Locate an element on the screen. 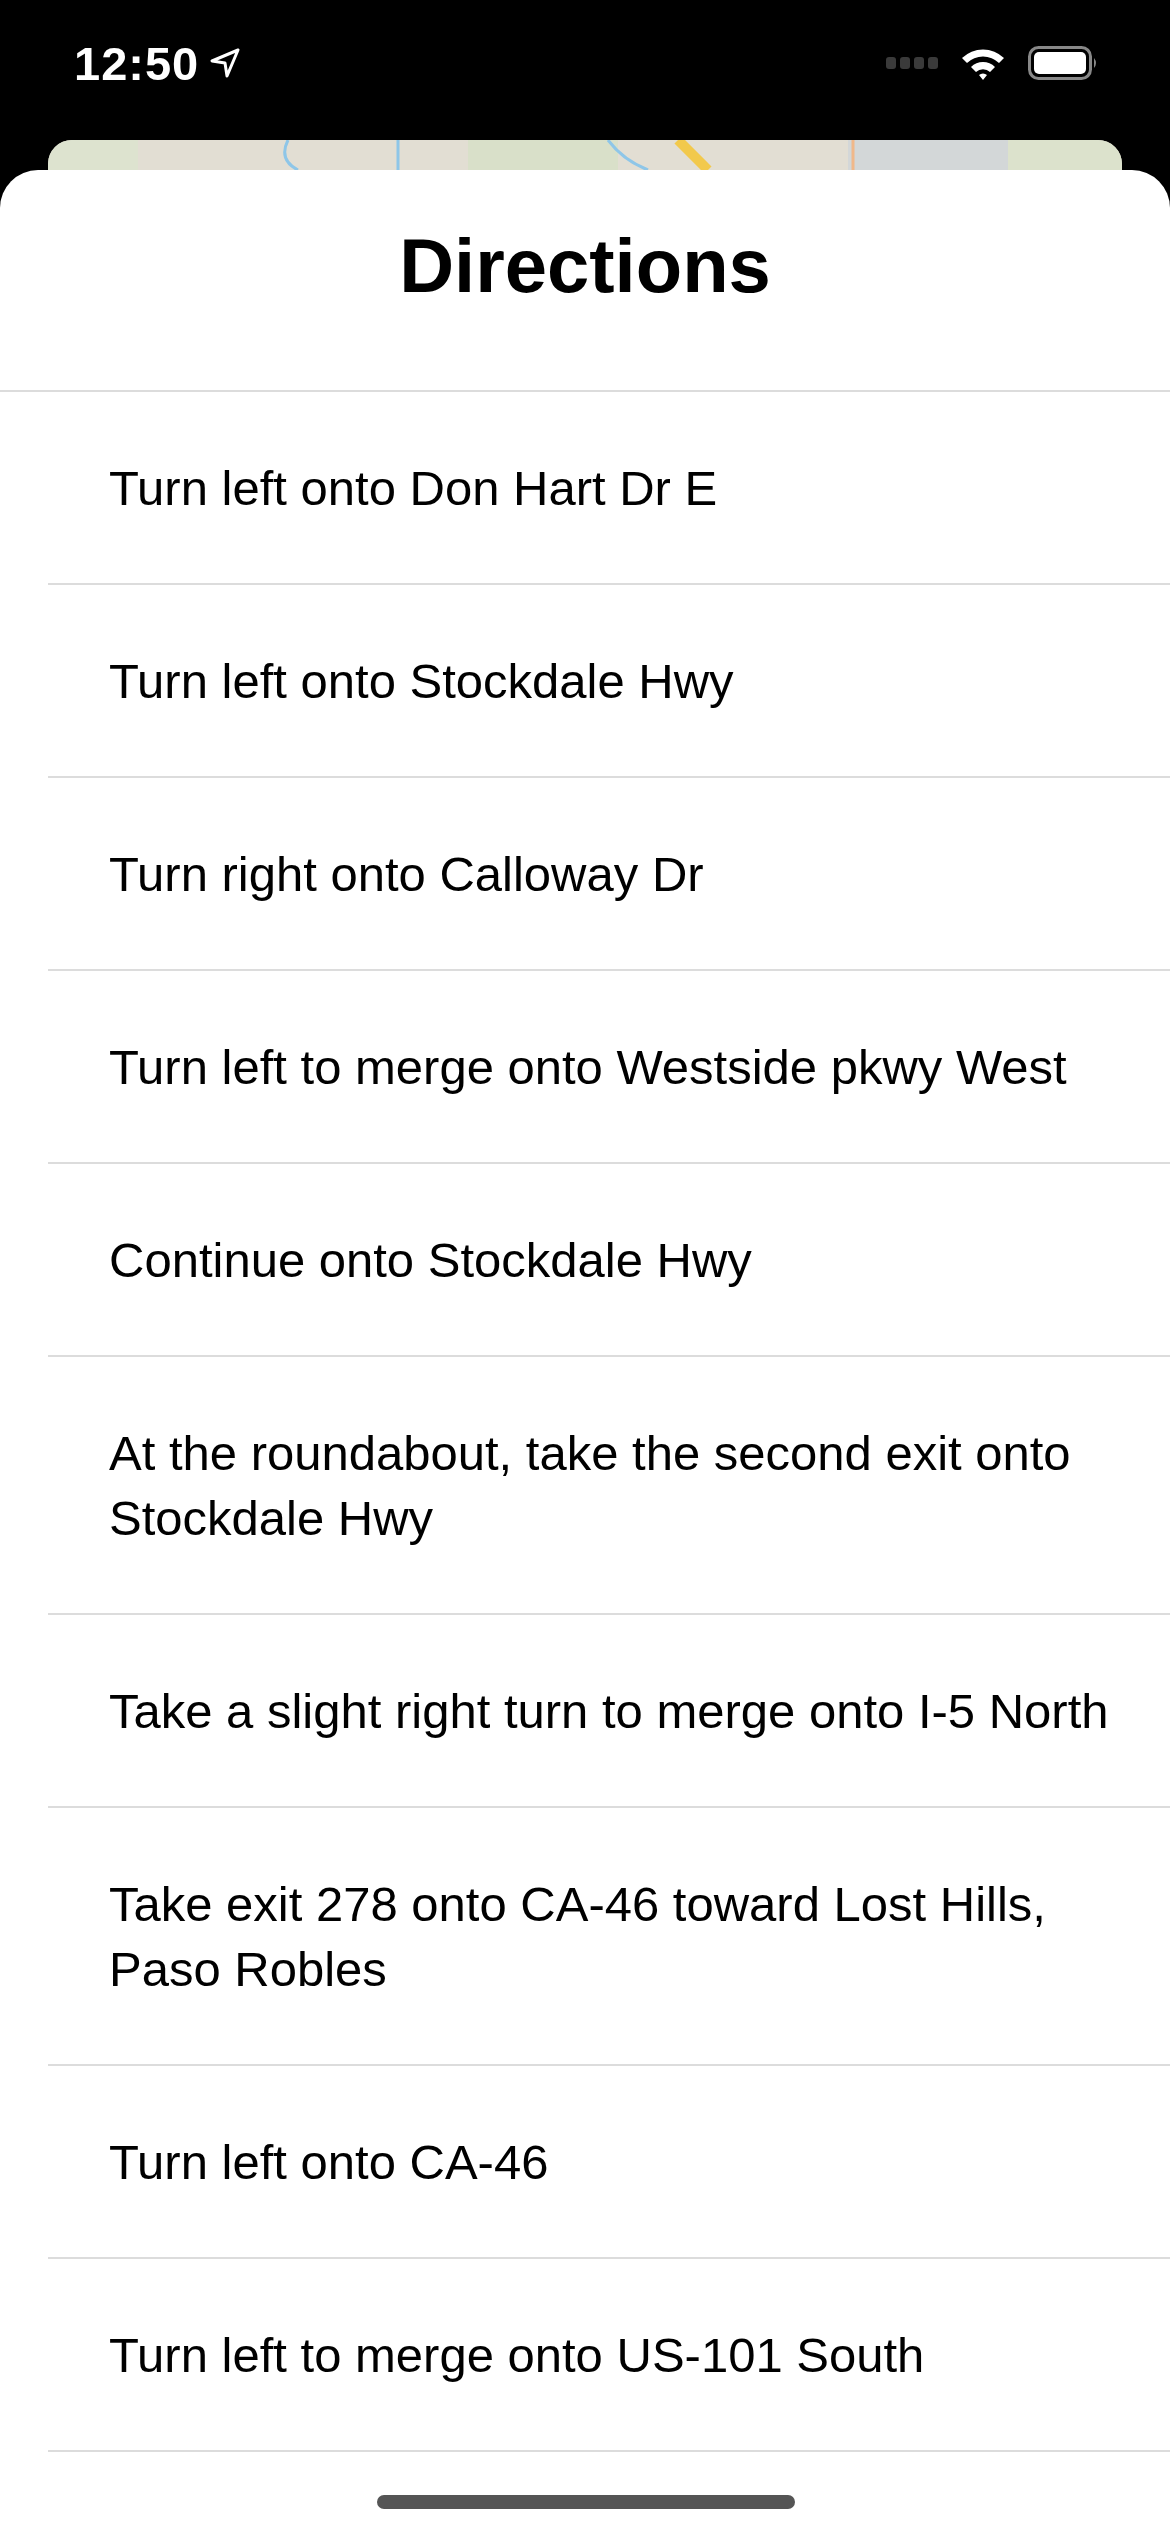  home-indicator is located at coordinates (586, 2502).